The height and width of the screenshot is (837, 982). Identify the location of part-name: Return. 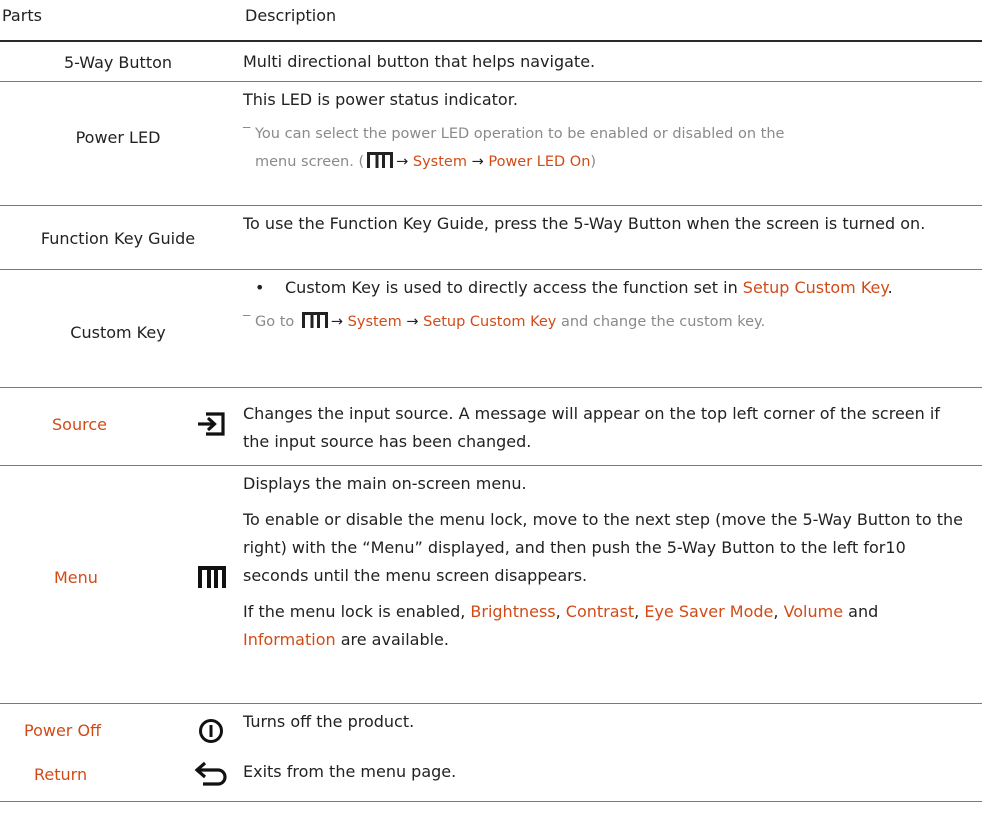
(61, 774).